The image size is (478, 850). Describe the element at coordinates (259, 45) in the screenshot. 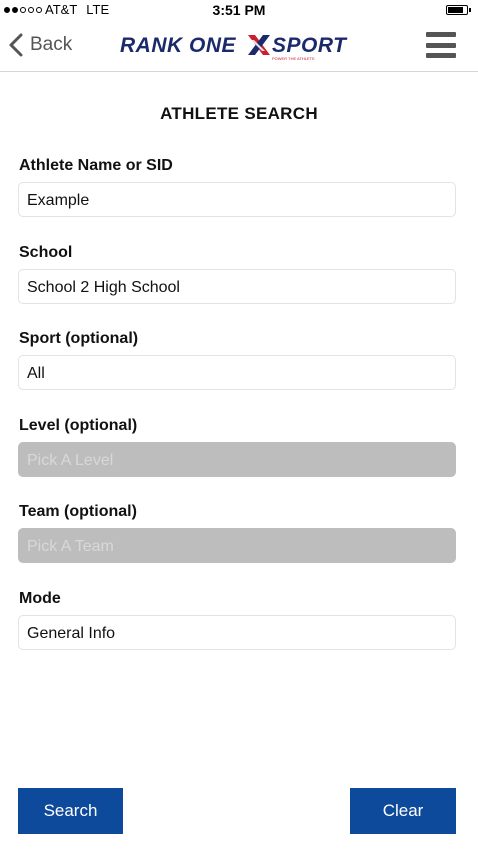

I see `logo-x-icon` at that location.